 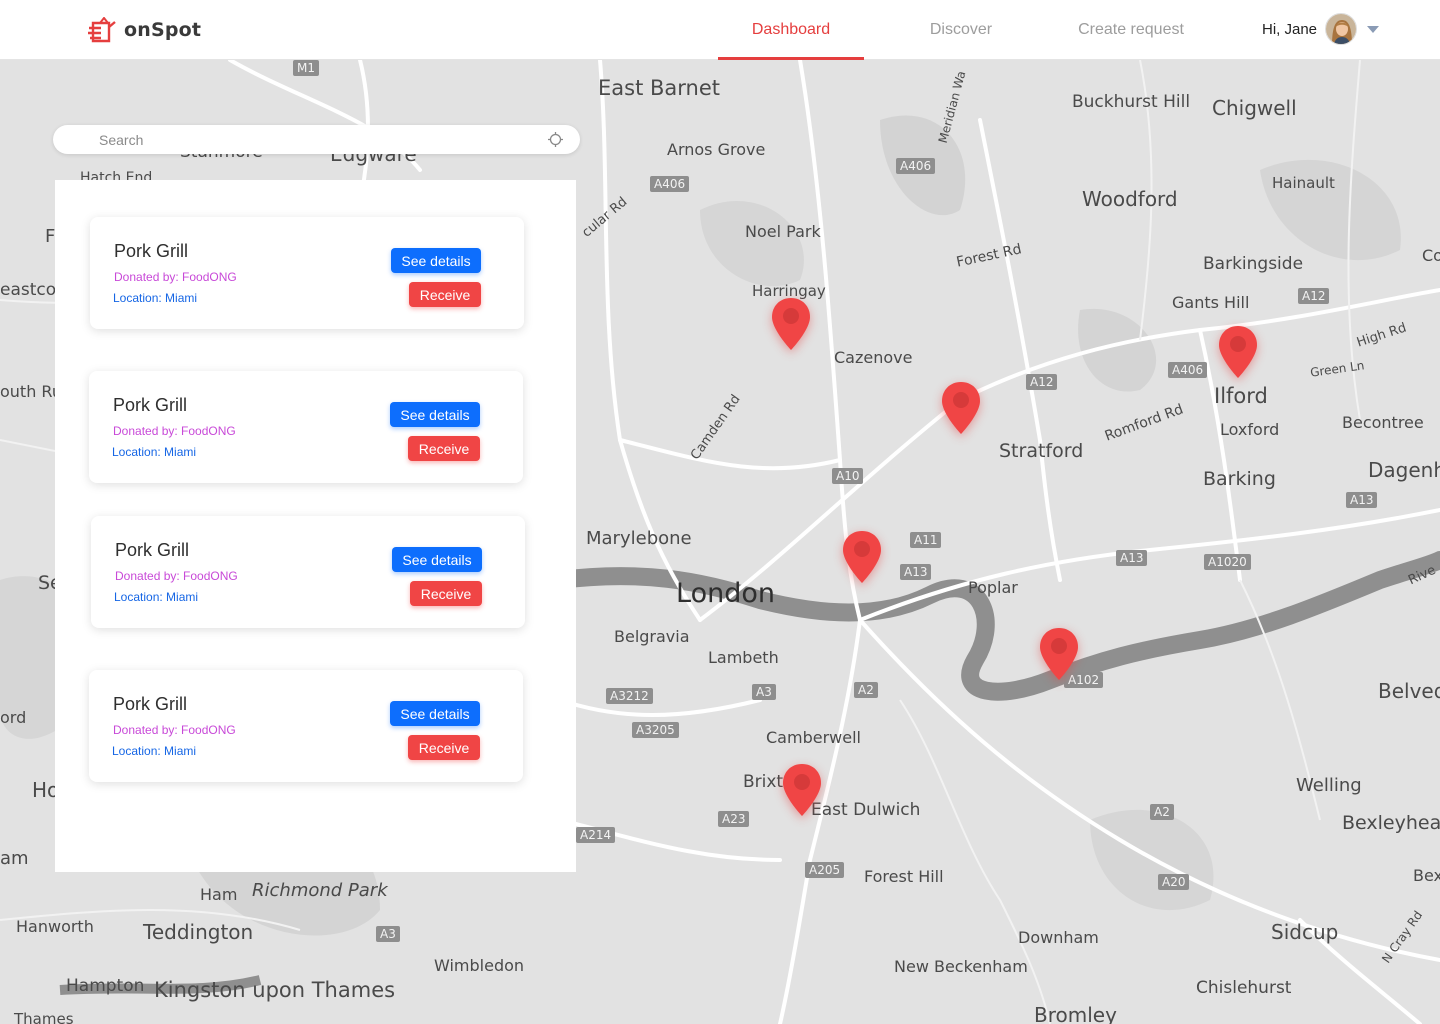 What do you see at coordinates (44, 1017) in the screenshot?
I see `map-label: Thames` at bounding box center [44, 1017].